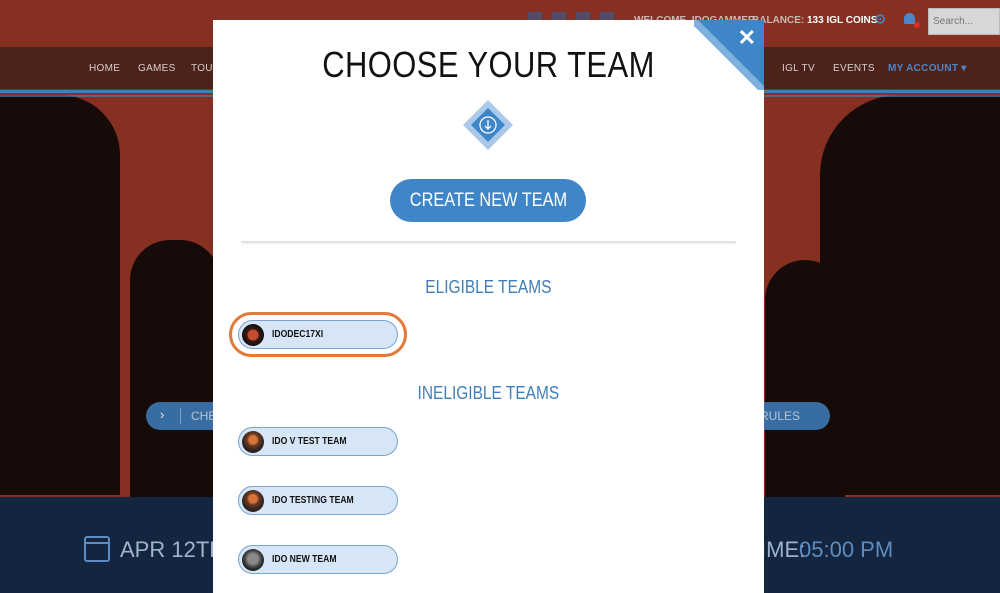  What do you see at coordinates (927, 68) in the screenshot?
I see `nav-my-account: MY ACCOUNT ▾` at bounding box center [927, 68].